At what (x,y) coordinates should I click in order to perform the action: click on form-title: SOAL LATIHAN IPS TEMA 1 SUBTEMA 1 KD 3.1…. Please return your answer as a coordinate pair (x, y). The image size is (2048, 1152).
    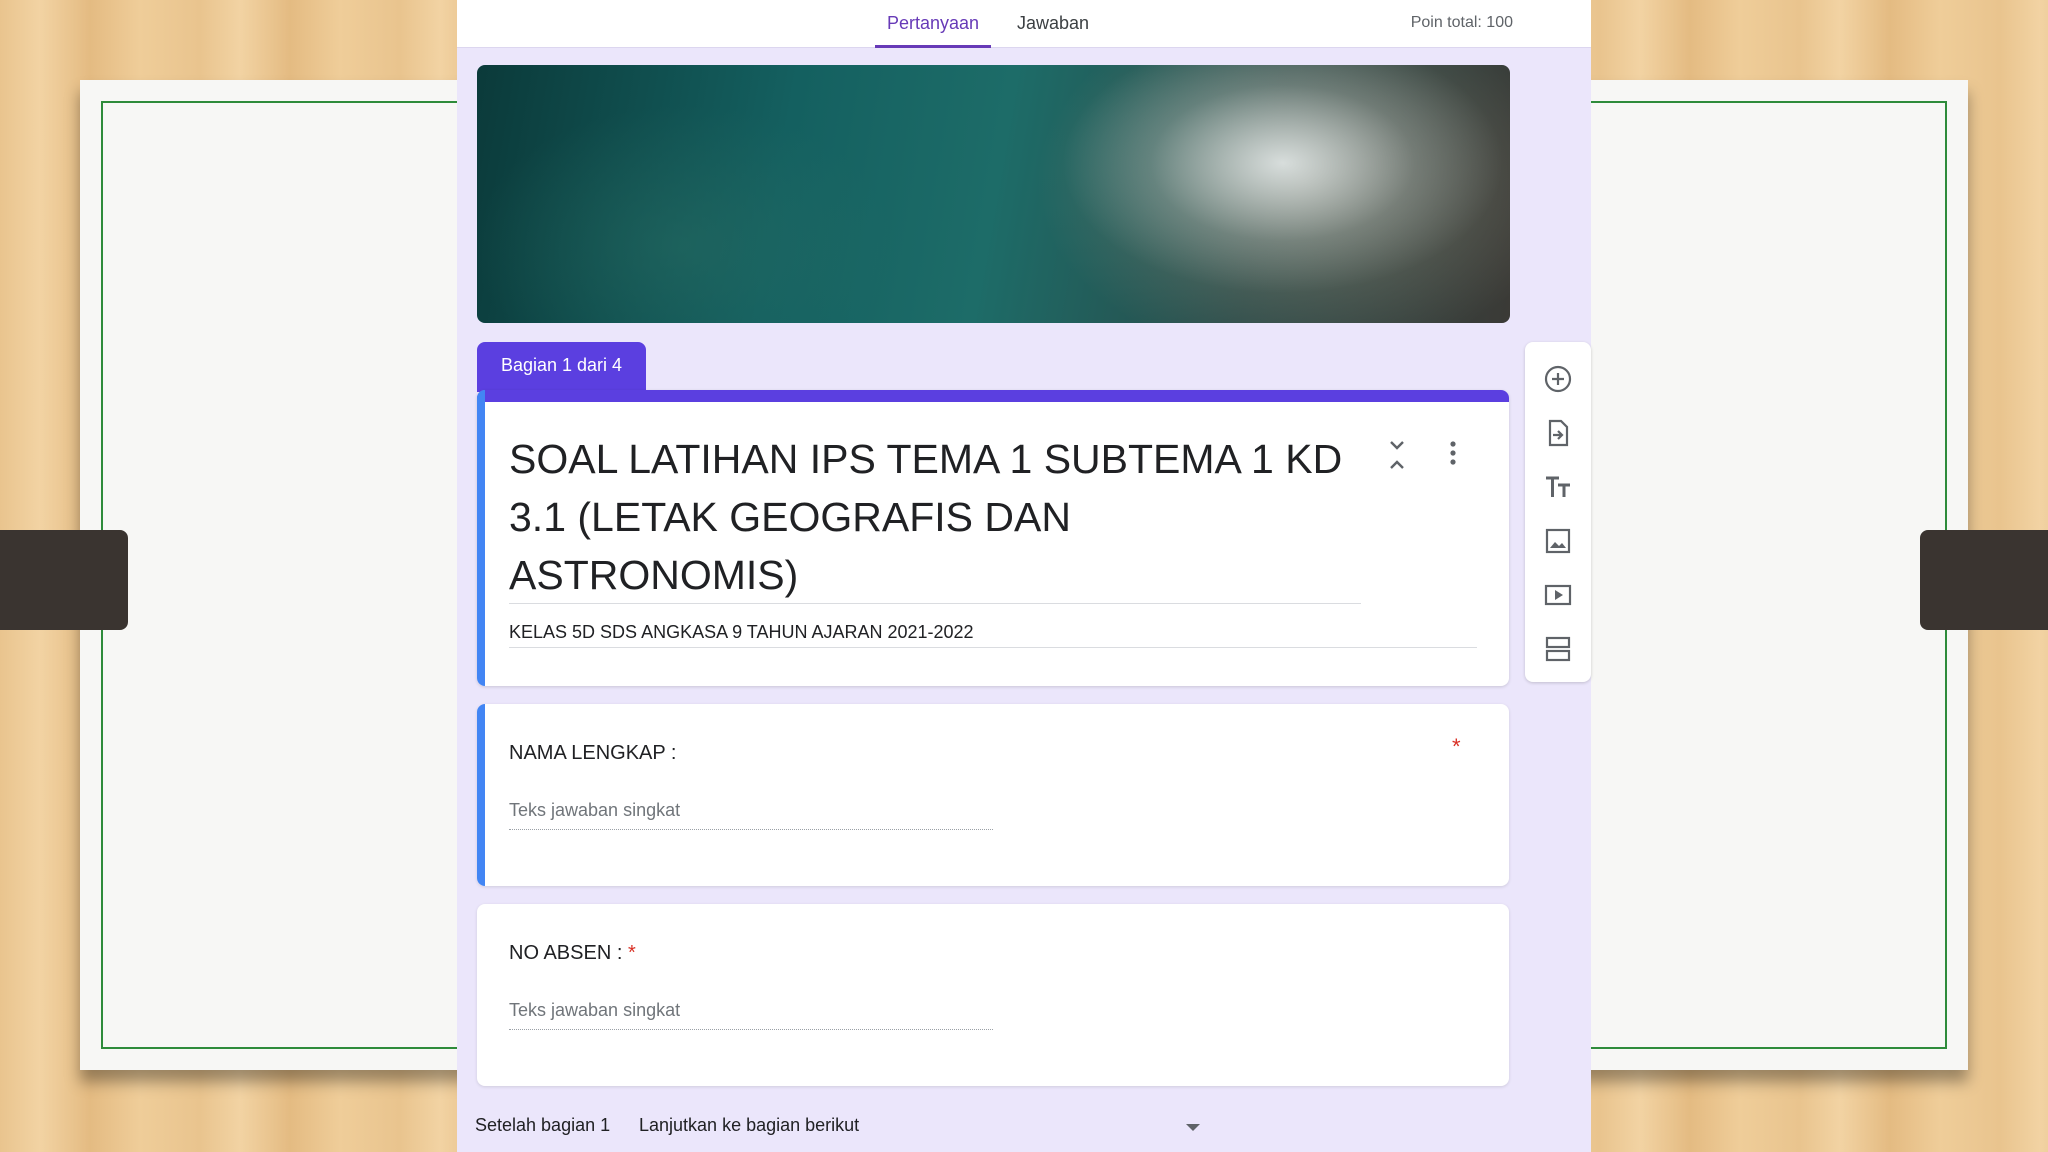
    Looking at the image, I should click on (939, 517).